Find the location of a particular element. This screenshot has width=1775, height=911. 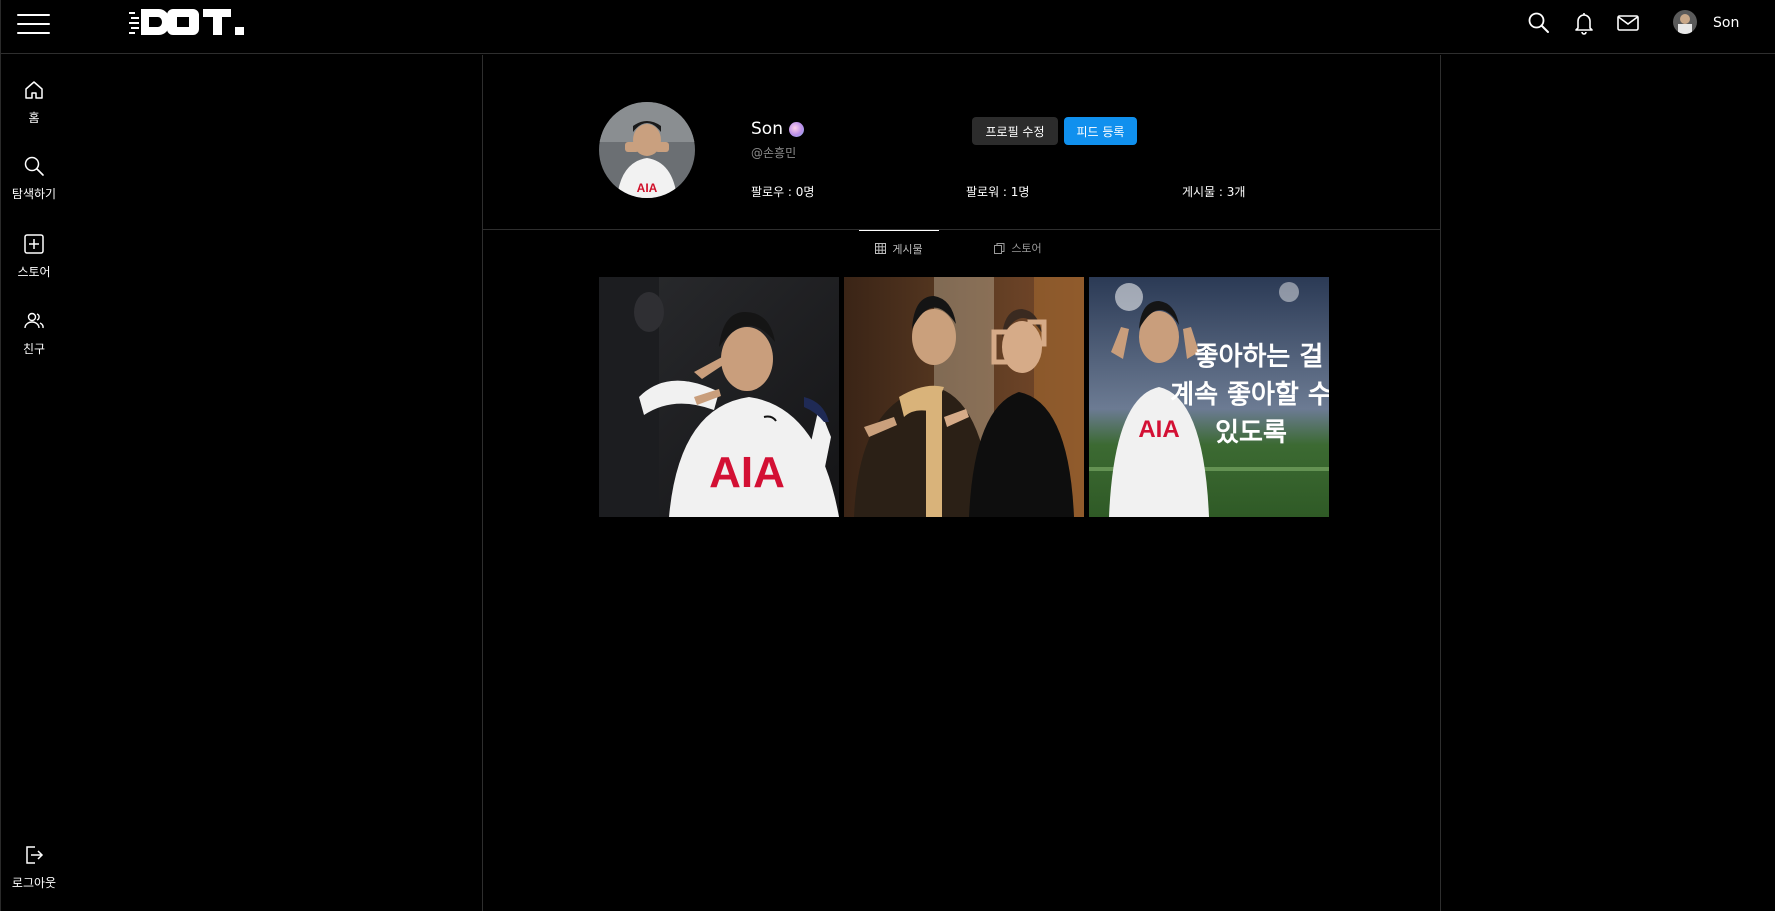

post-thumbnail is located at coordinates (964, 397).